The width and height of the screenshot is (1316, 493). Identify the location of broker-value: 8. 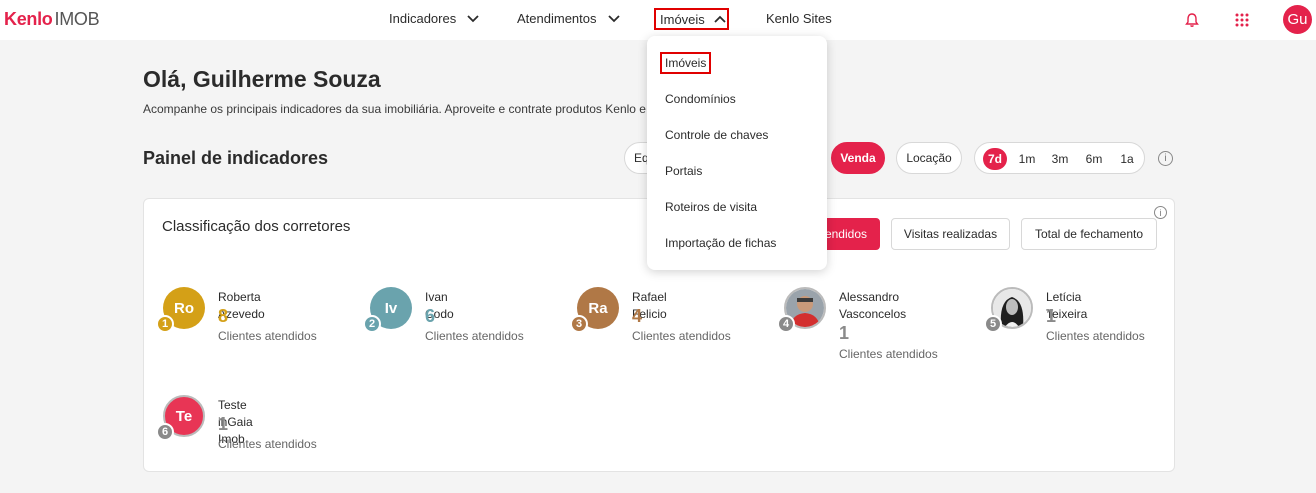
(223, 316).